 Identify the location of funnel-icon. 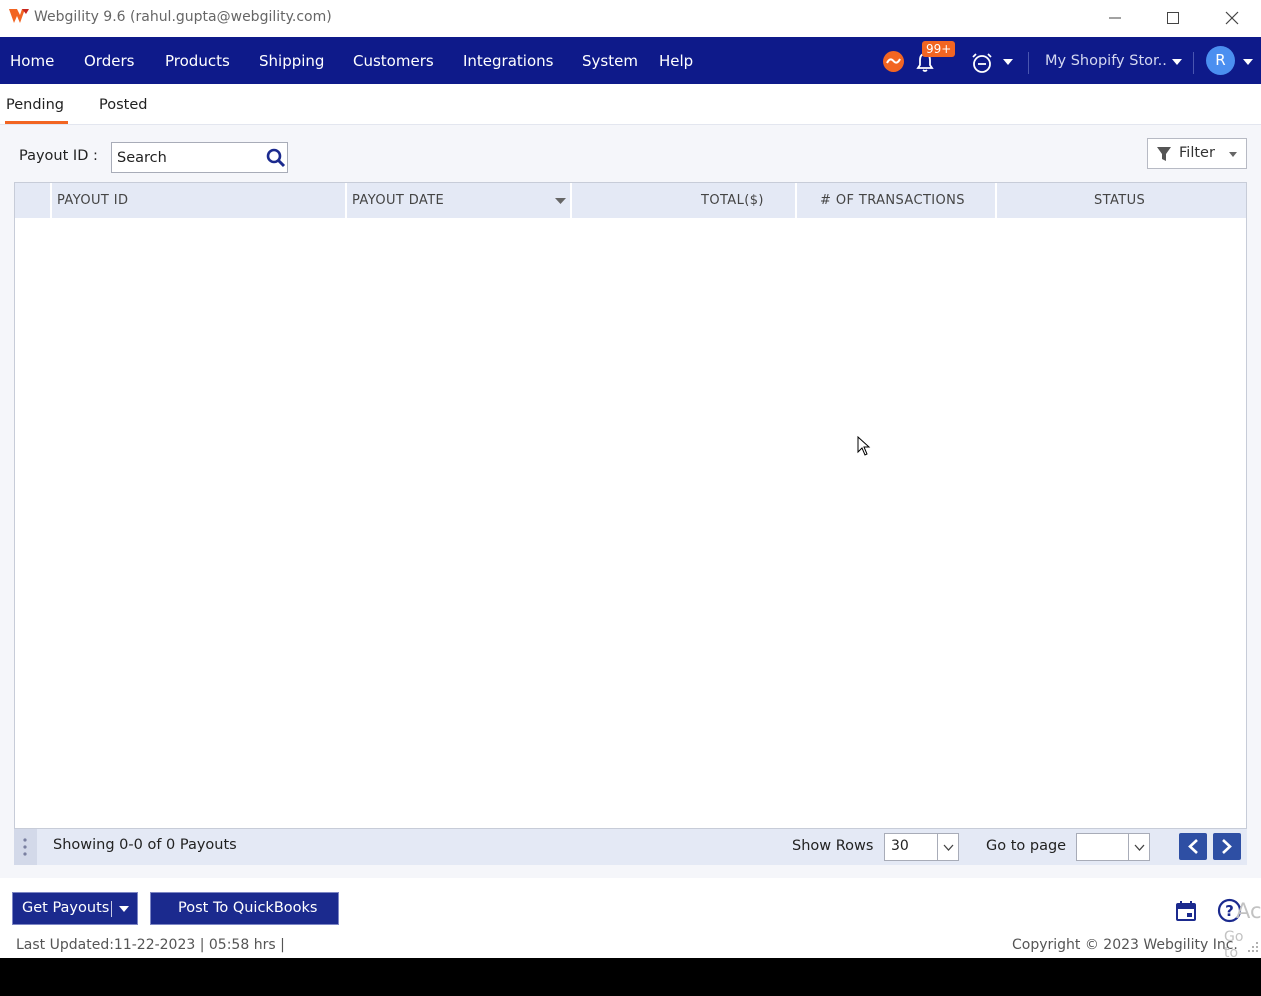
(1164, 154).